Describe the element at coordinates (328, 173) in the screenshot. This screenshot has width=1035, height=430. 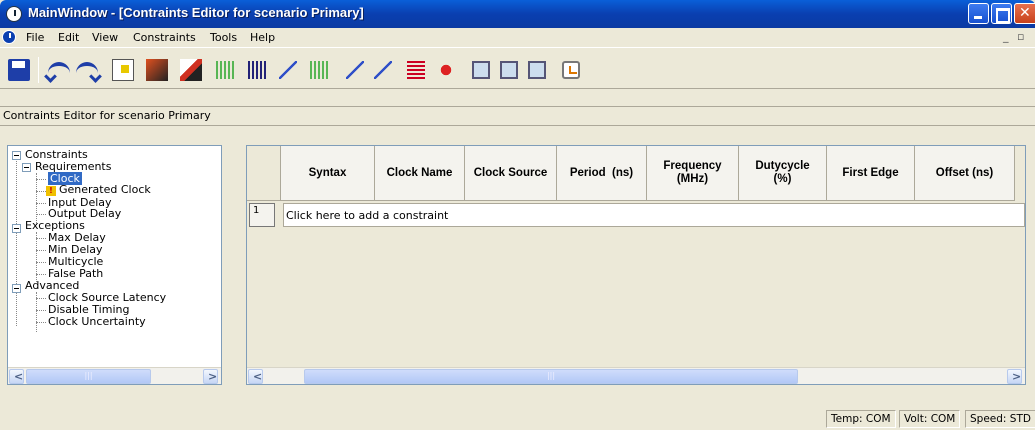
I see `column-header-syntax: Syntax` at that location.